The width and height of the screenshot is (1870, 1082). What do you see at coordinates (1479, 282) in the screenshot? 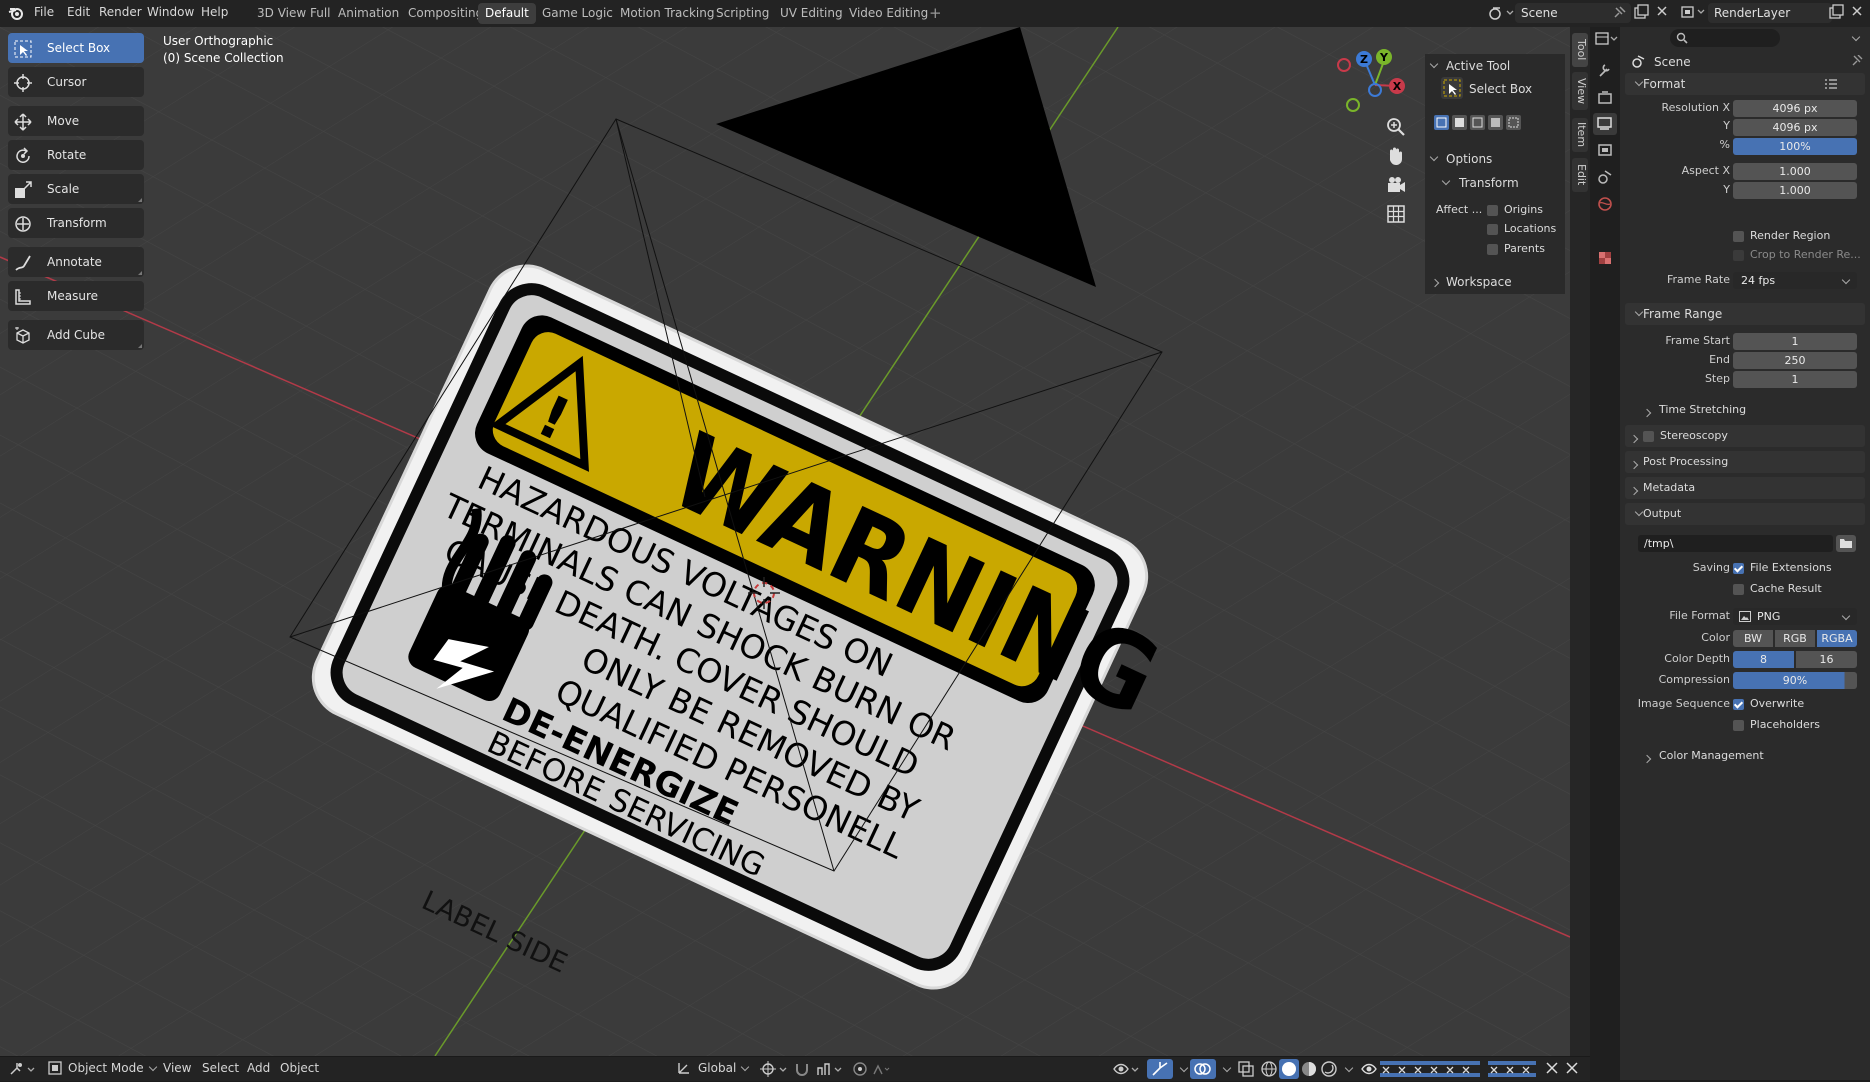
I see `workspace-header: Workspace` at bounding box center [1479, 282].